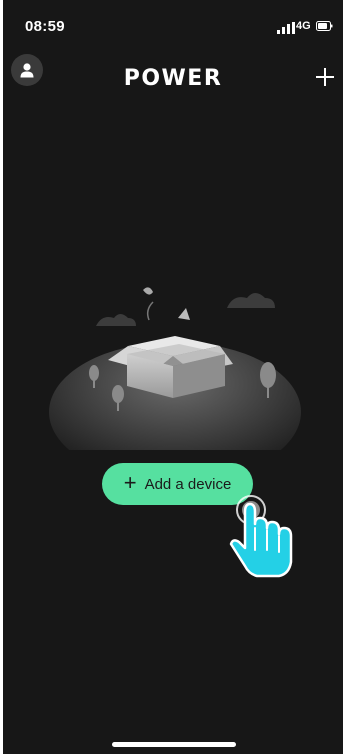  Describe the element at coordinates (173, 22) in the screenshot. I see `status-bar: 08:59 4G` at that location.